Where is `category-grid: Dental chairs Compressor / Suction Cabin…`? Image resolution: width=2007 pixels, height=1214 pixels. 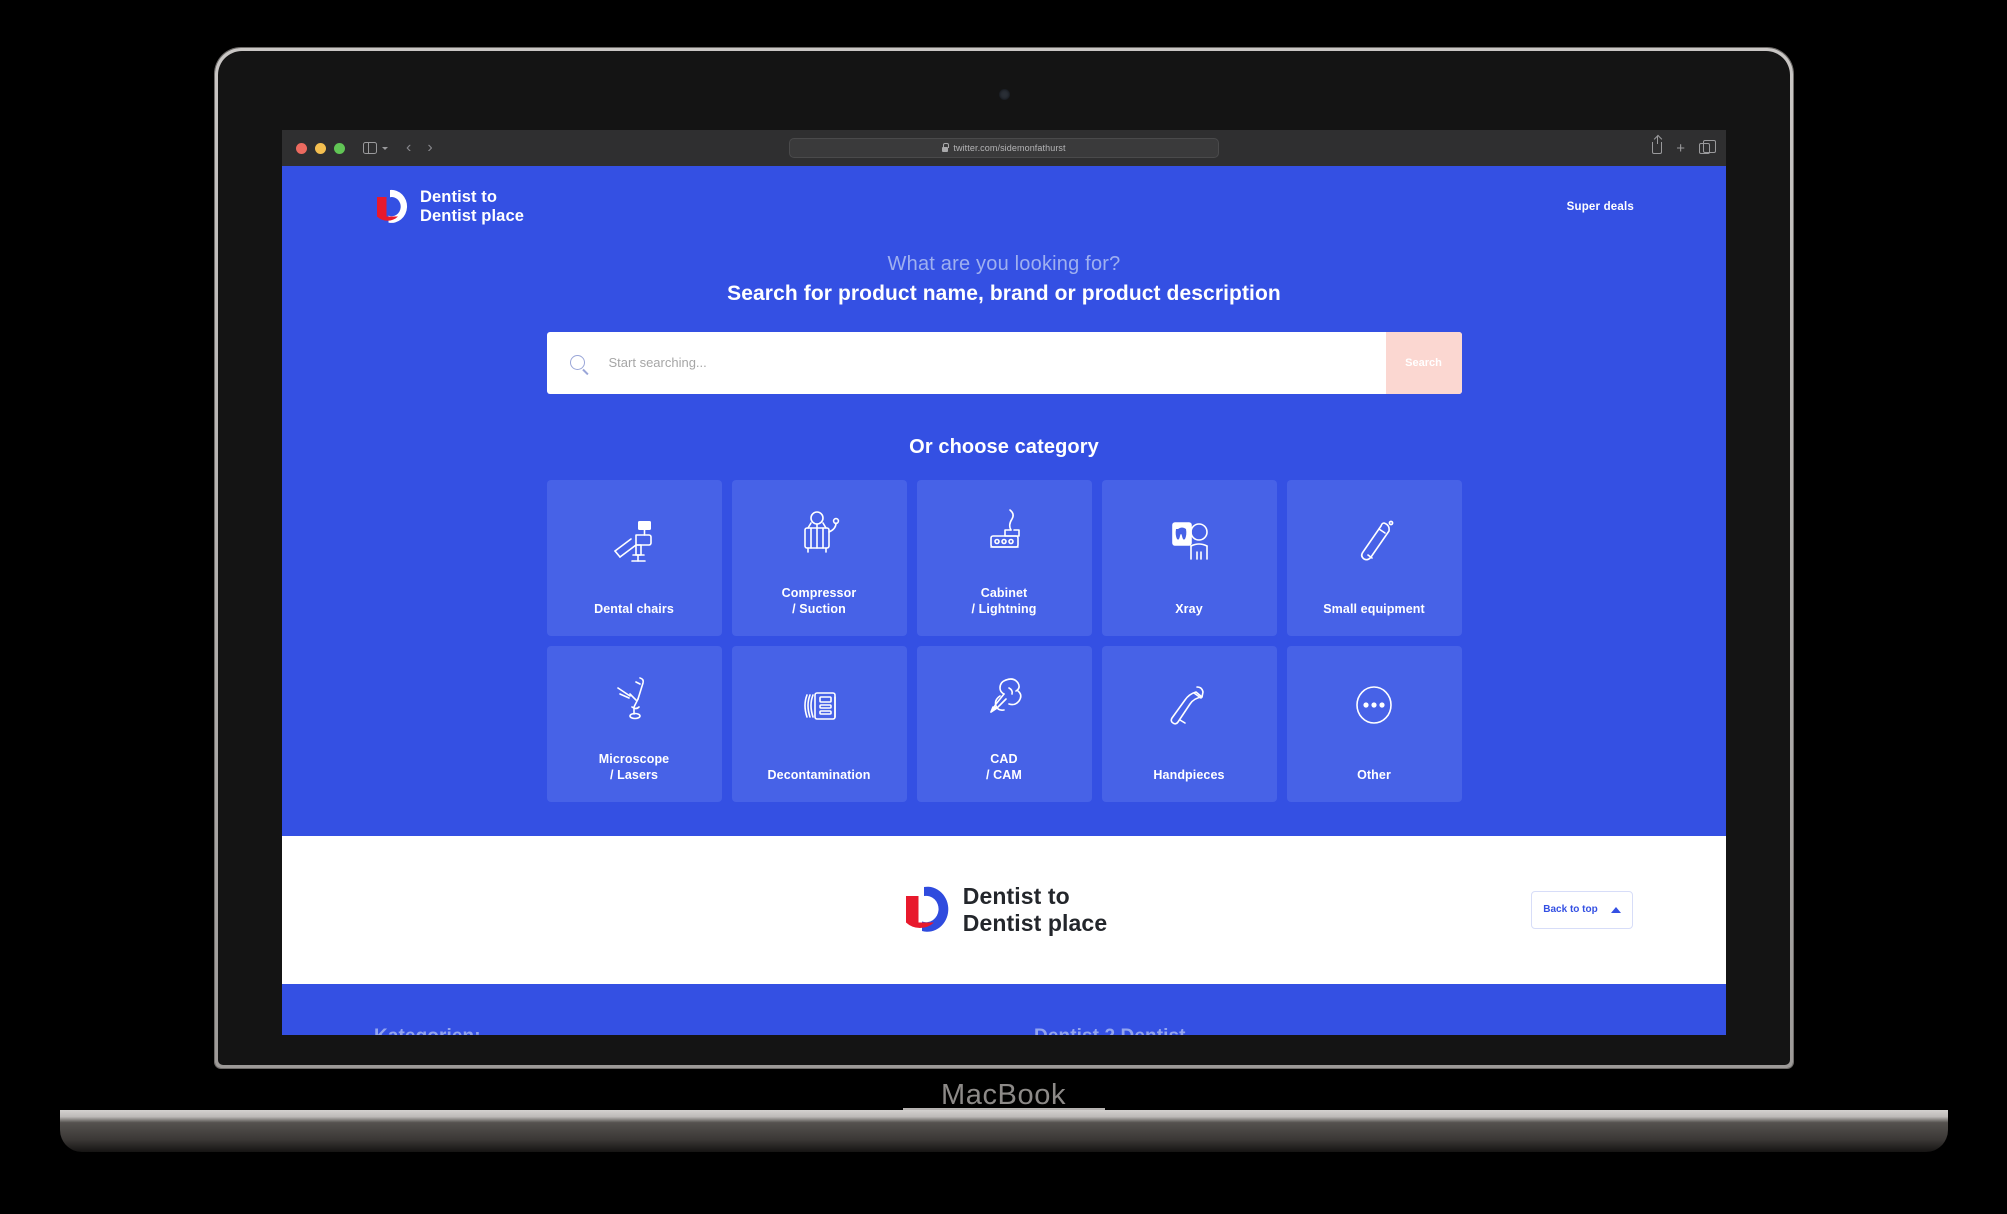 category-grid: Dental chairs Compressor / Suction Cabin… is located at coordinates (1004, 640).